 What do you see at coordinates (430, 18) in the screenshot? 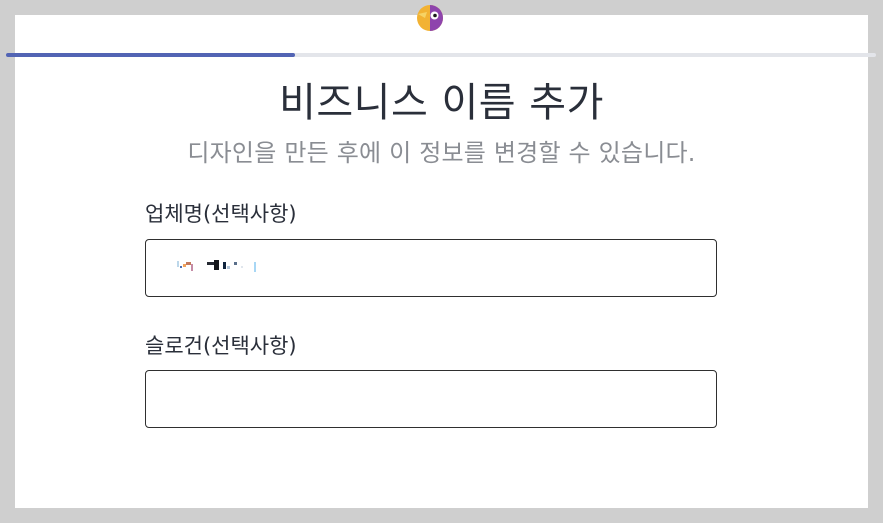
I see `toucan-logo-icon` at bounding box center [430, 18].